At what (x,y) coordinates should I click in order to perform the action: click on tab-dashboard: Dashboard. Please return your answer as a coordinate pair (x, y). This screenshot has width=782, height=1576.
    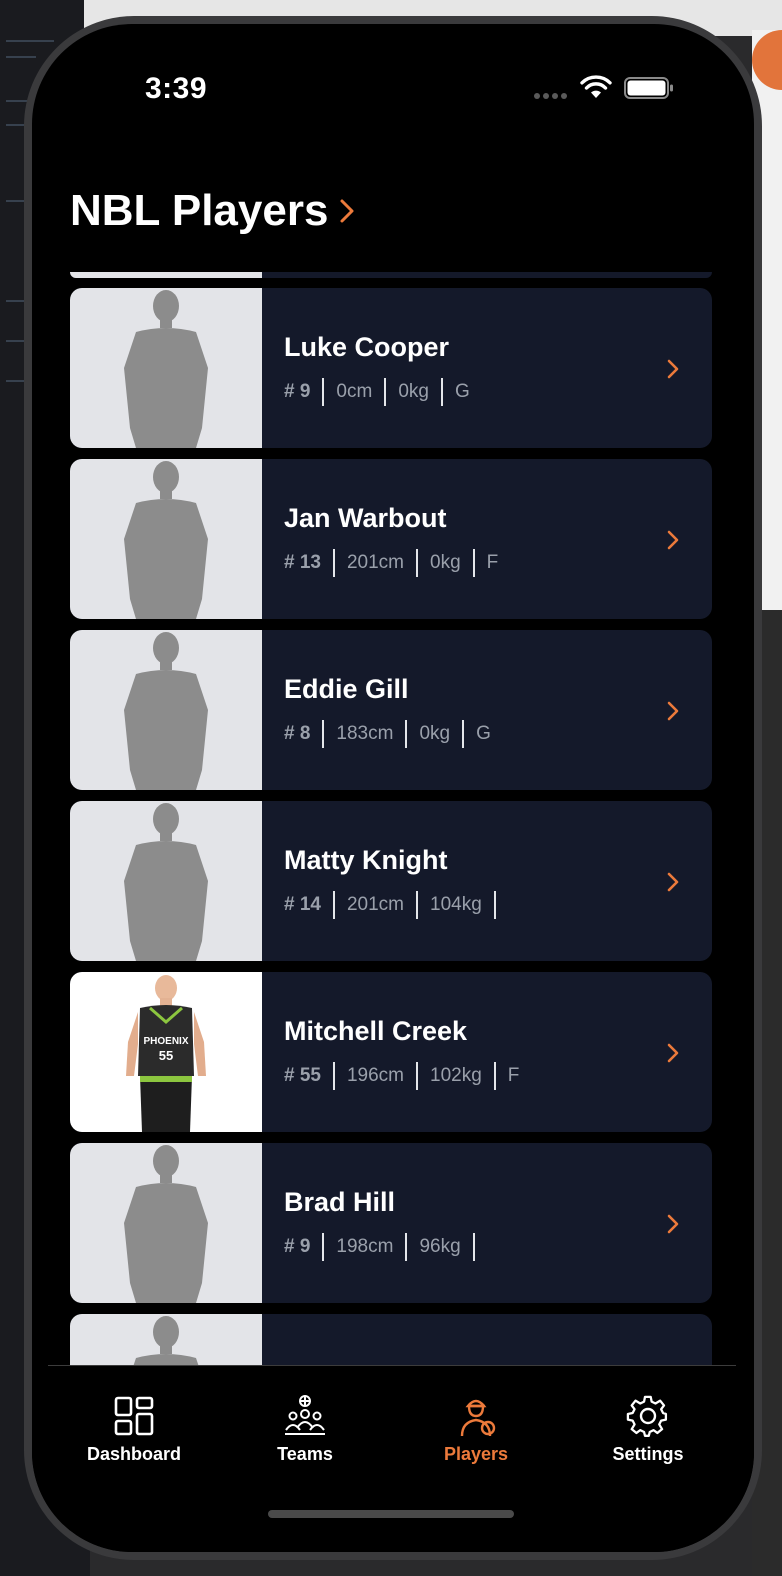
    Looking at the image, I should click on (134, 1429).